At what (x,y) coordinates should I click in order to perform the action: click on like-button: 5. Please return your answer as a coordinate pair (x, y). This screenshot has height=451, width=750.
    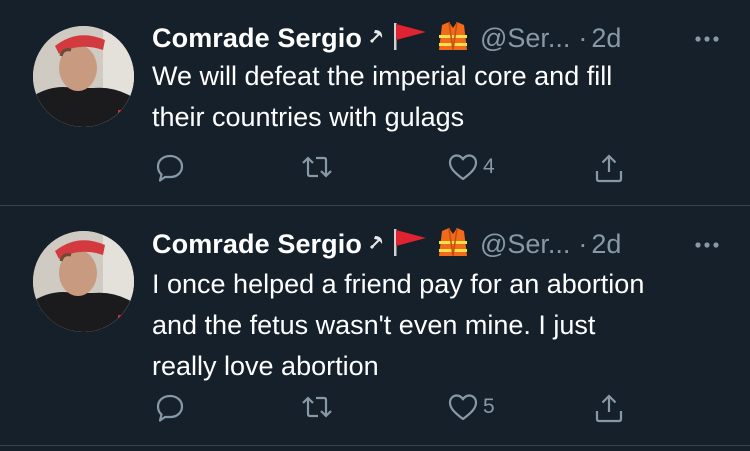
    Looking at the image, I should click on (471, 407).